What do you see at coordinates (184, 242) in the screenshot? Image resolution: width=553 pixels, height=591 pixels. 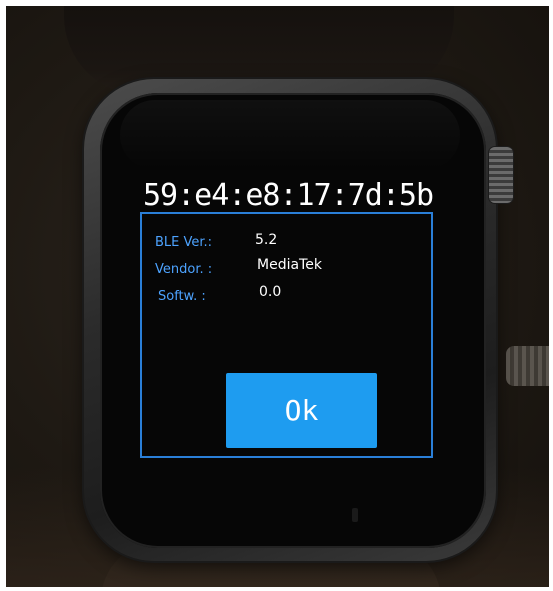 I see `ble-version-label: BLE Ver.:` at bounding box center [184, 242].